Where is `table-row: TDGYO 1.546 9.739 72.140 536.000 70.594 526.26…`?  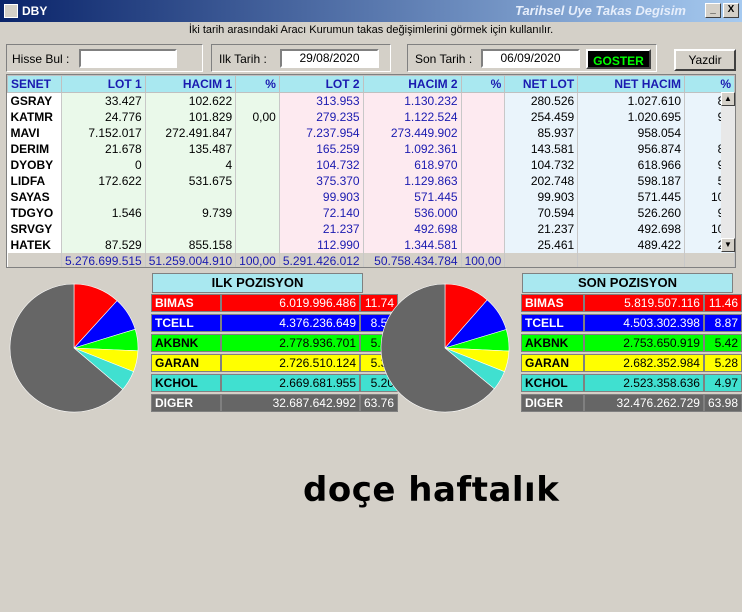 table-row: TDGYO 1.546 9.739 72.140 536.000 70.594 526.26… is located at coordinates (371, 212).